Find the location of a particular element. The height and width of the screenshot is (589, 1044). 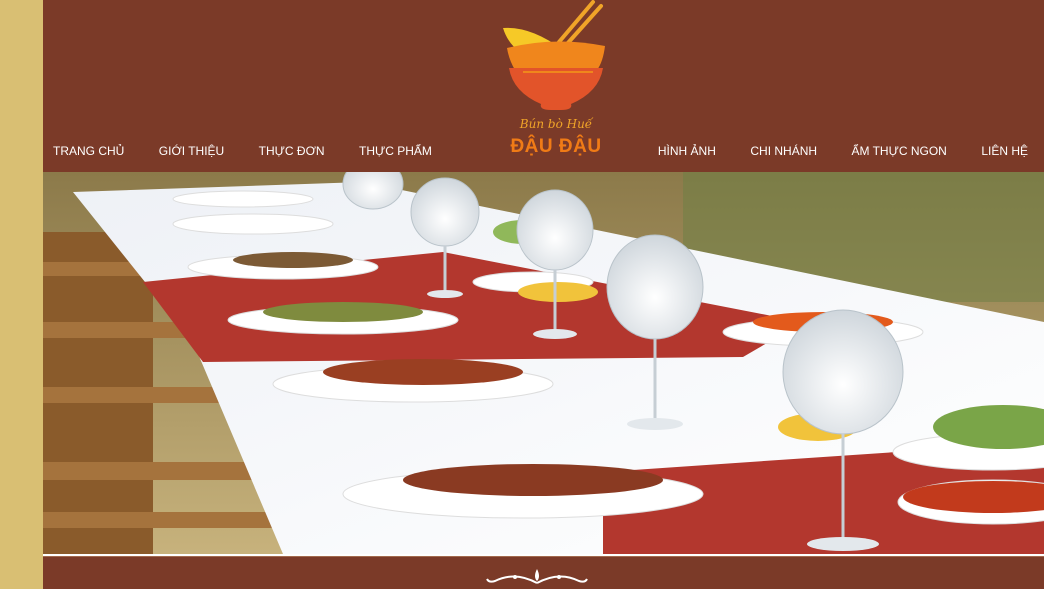

main-nav-left: TRANG CHỦ GIỚI THIỆU THỰC ĐƠN THỰC PHẨM is located at coordinates (257, 150).